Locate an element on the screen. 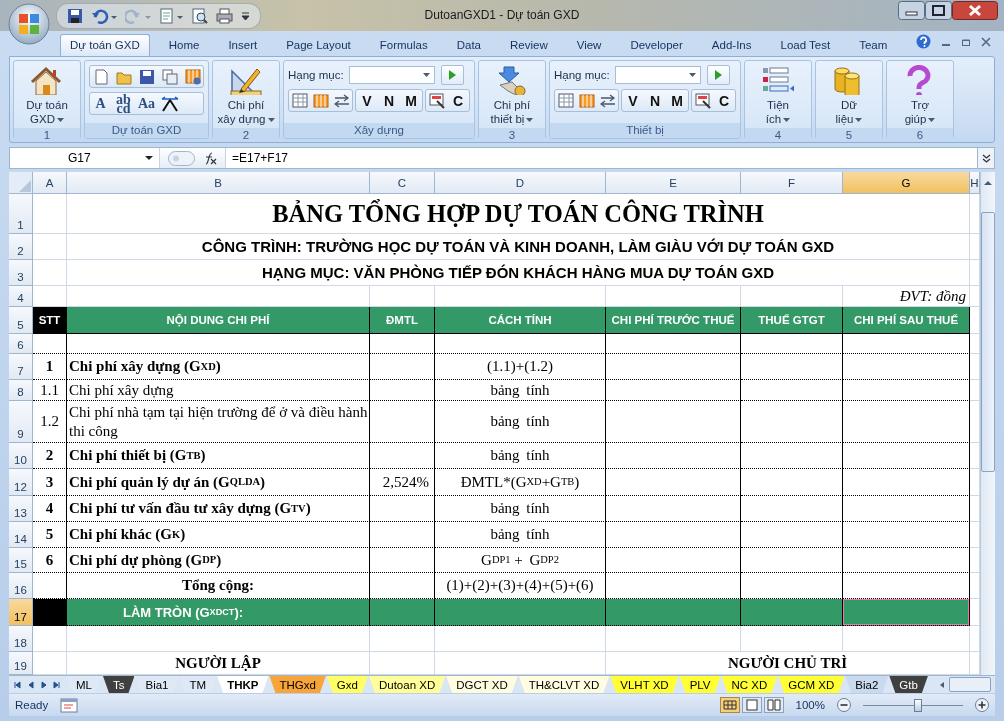 The width and height of the screenshot is (1004, 721). vertical-scrollbar is located at coordinates (987, 423).